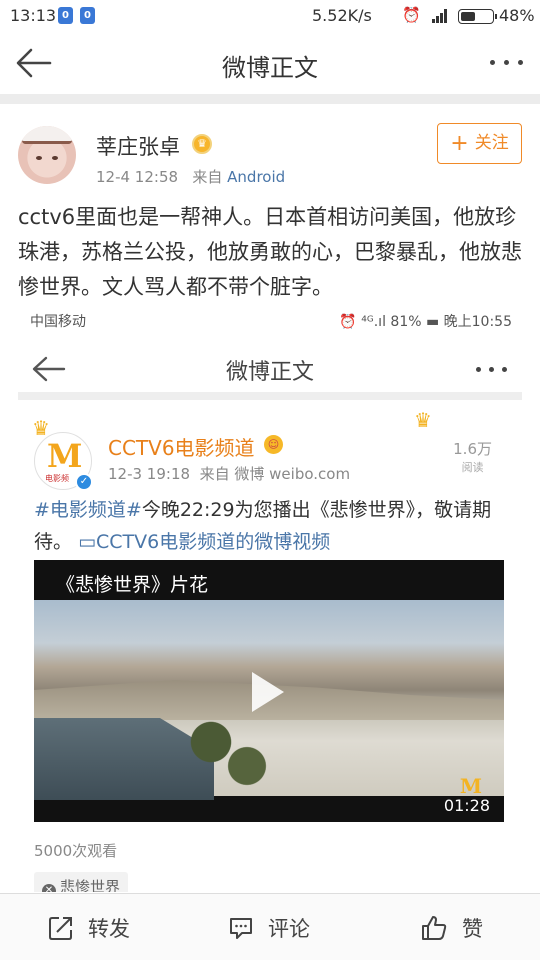  I want to click on video-duration: 01:28, so click(466, 805).